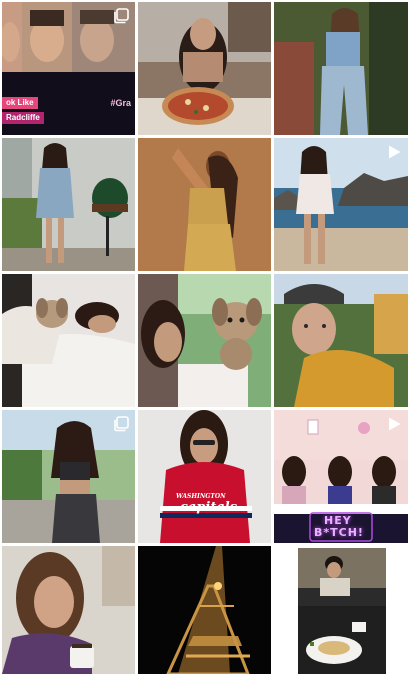  I want to click on neon-sign-line: HEY, so click(338, 520).